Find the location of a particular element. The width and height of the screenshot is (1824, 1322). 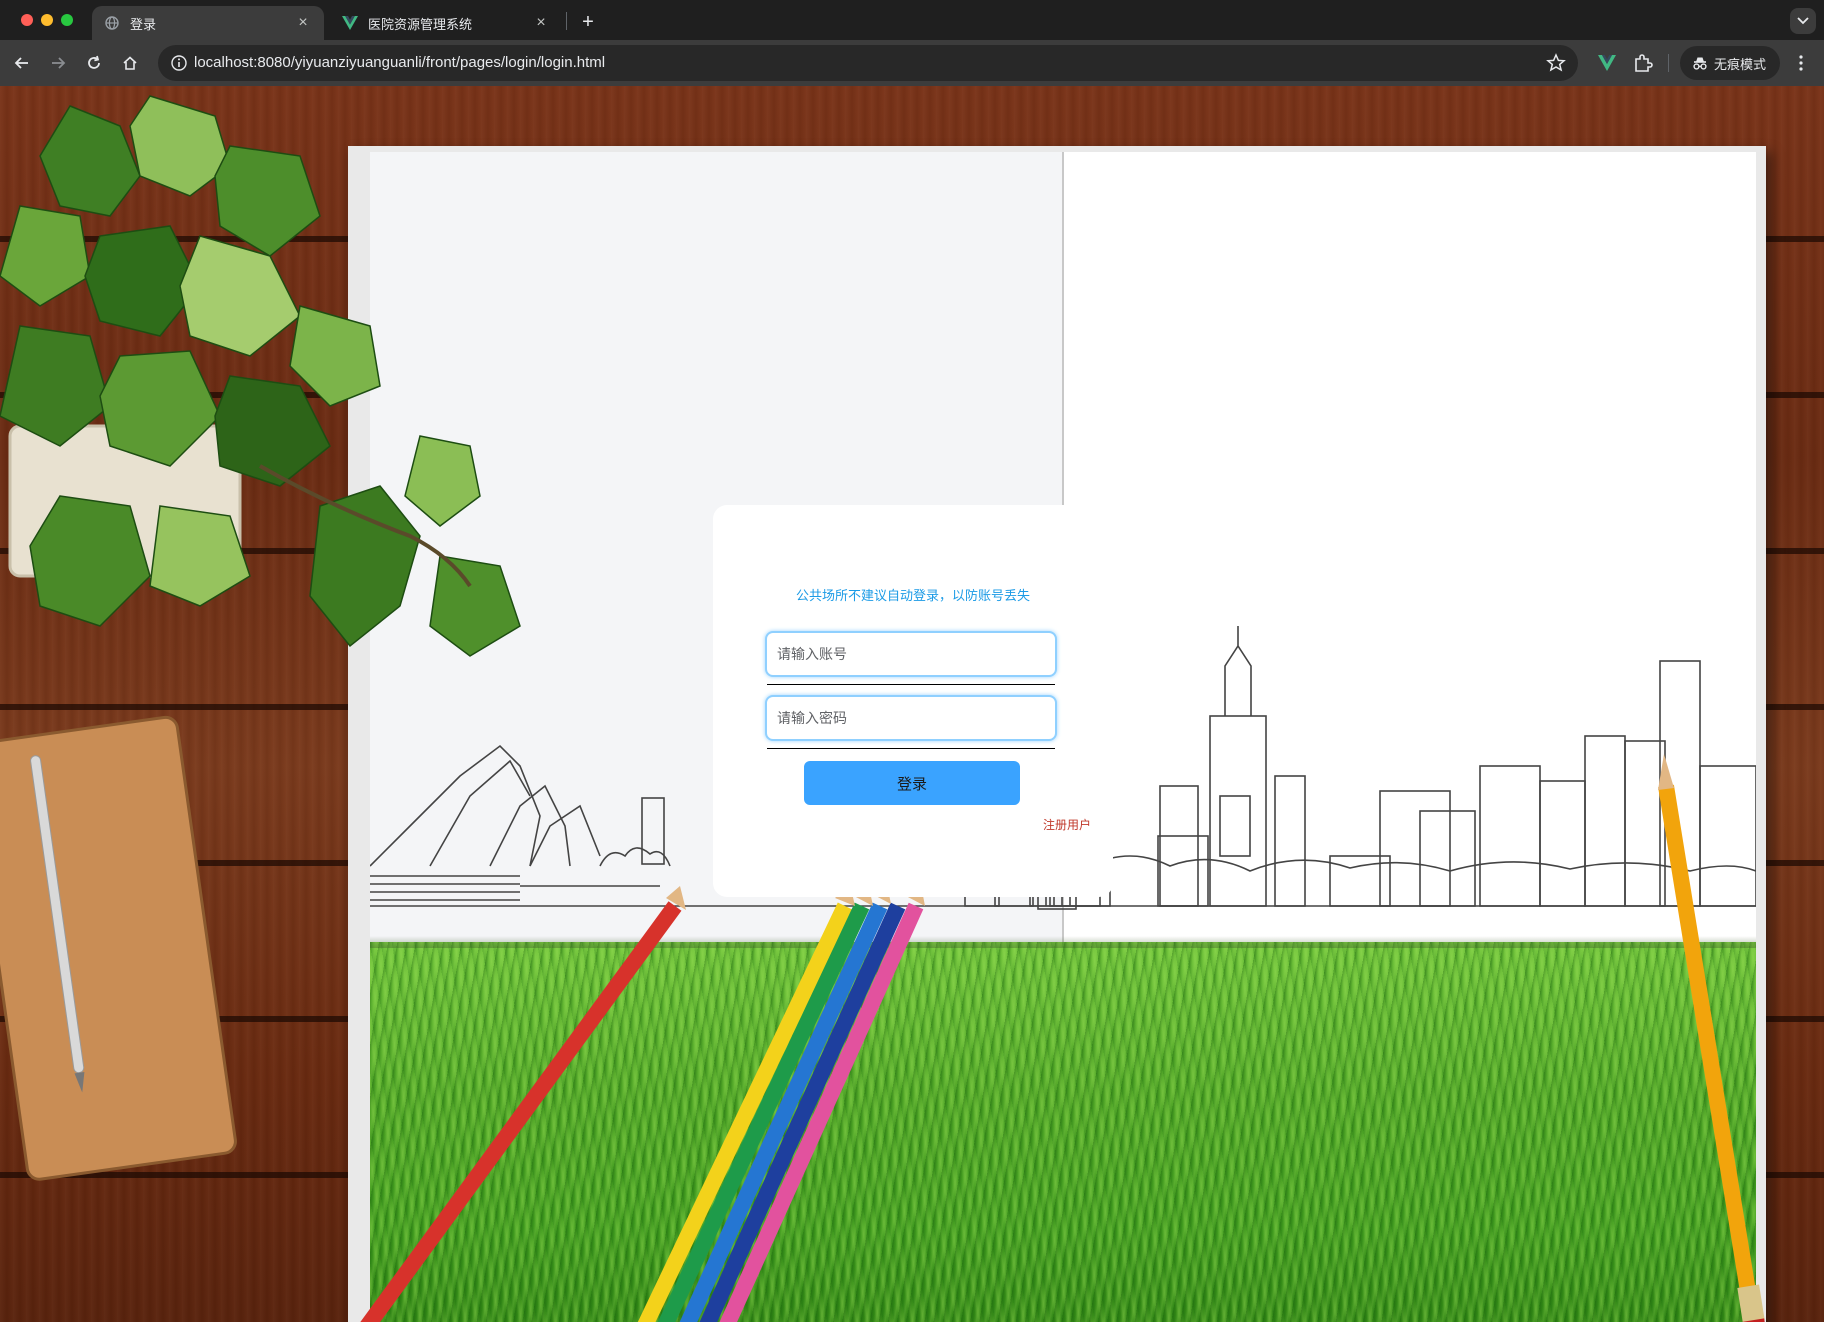

notebook-decoration is located at coordinates (118, 948).